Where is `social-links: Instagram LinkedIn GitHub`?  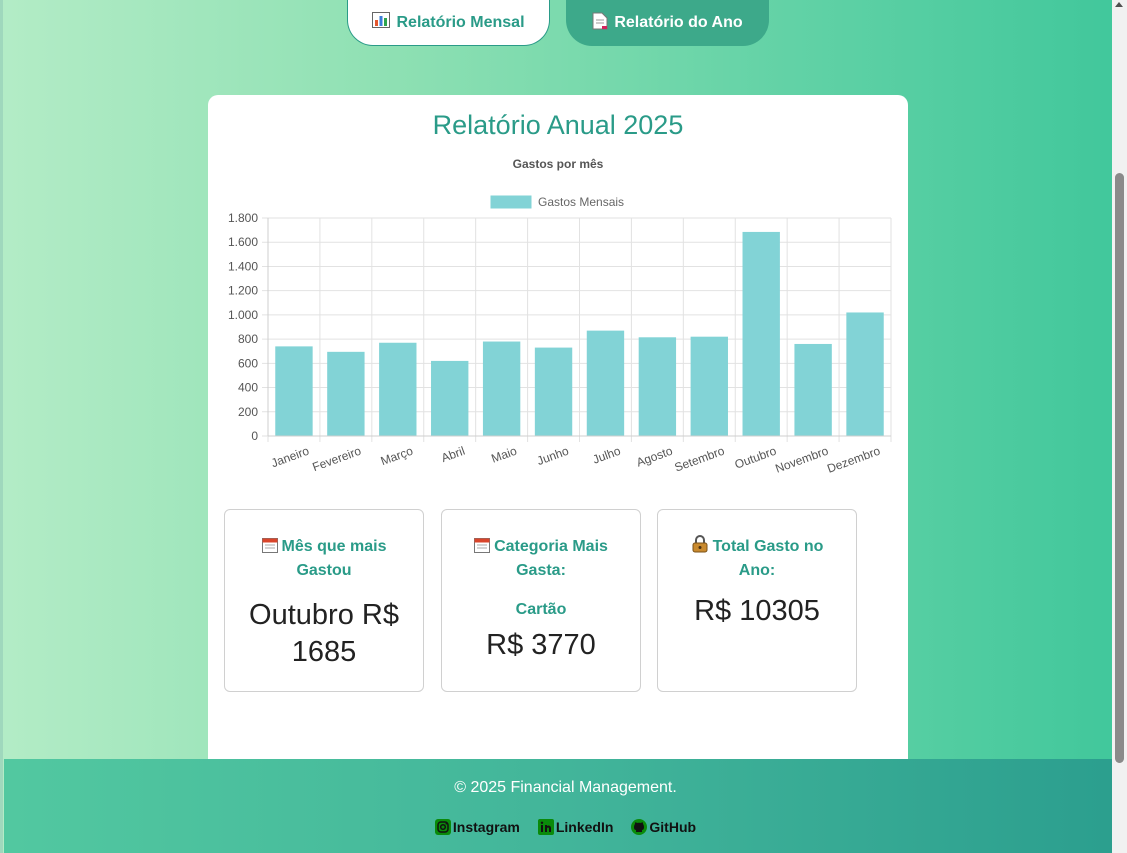
social-links: Instagram LinkedIn GitHub is located at coordinates (565, 827).